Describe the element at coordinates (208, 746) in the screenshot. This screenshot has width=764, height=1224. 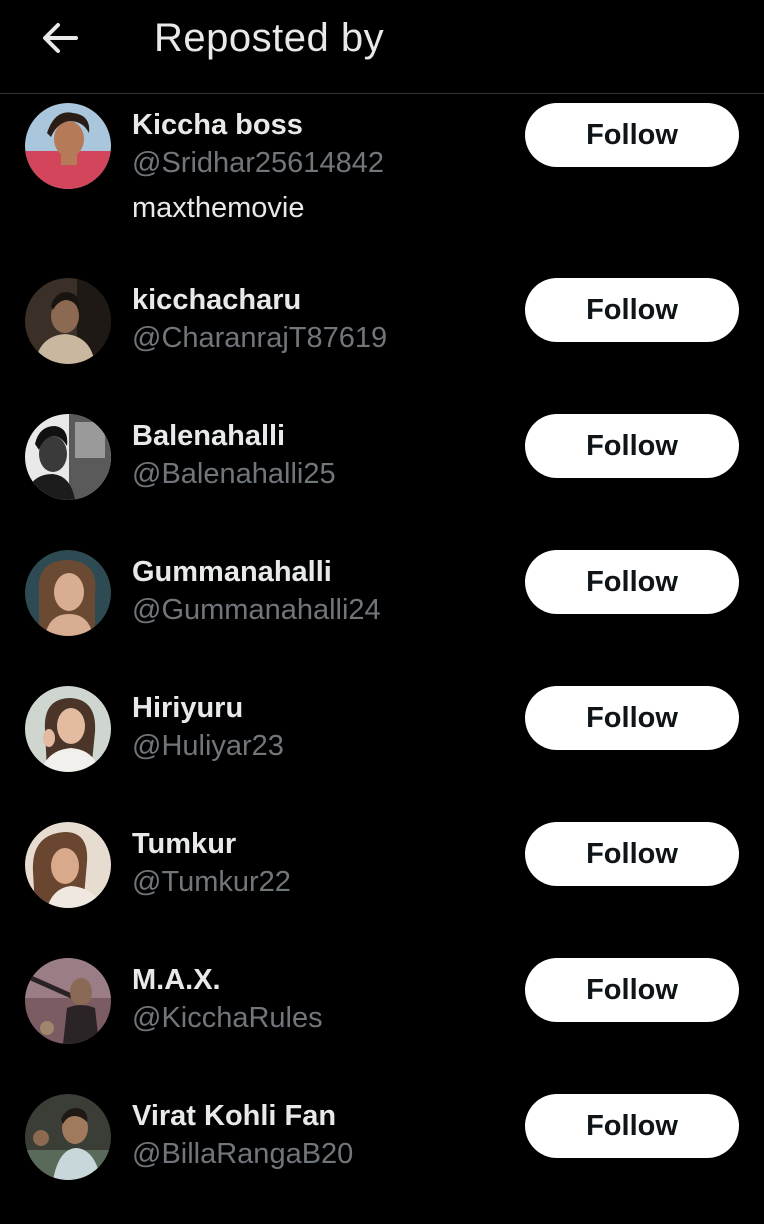
I see `user-handle: @Huliyar23` at that location.